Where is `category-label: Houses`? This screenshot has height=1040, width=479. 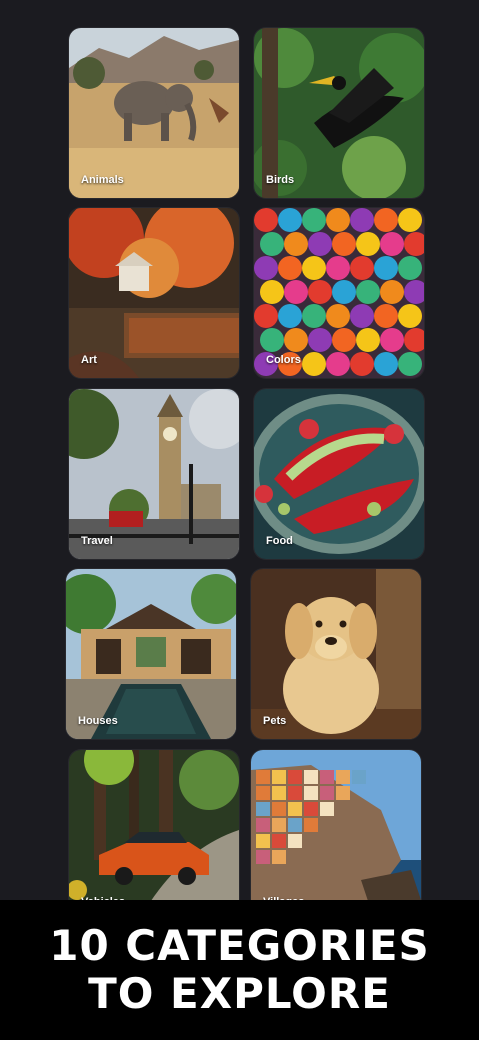 category-label: Houses is located at coordinates (98, 721).